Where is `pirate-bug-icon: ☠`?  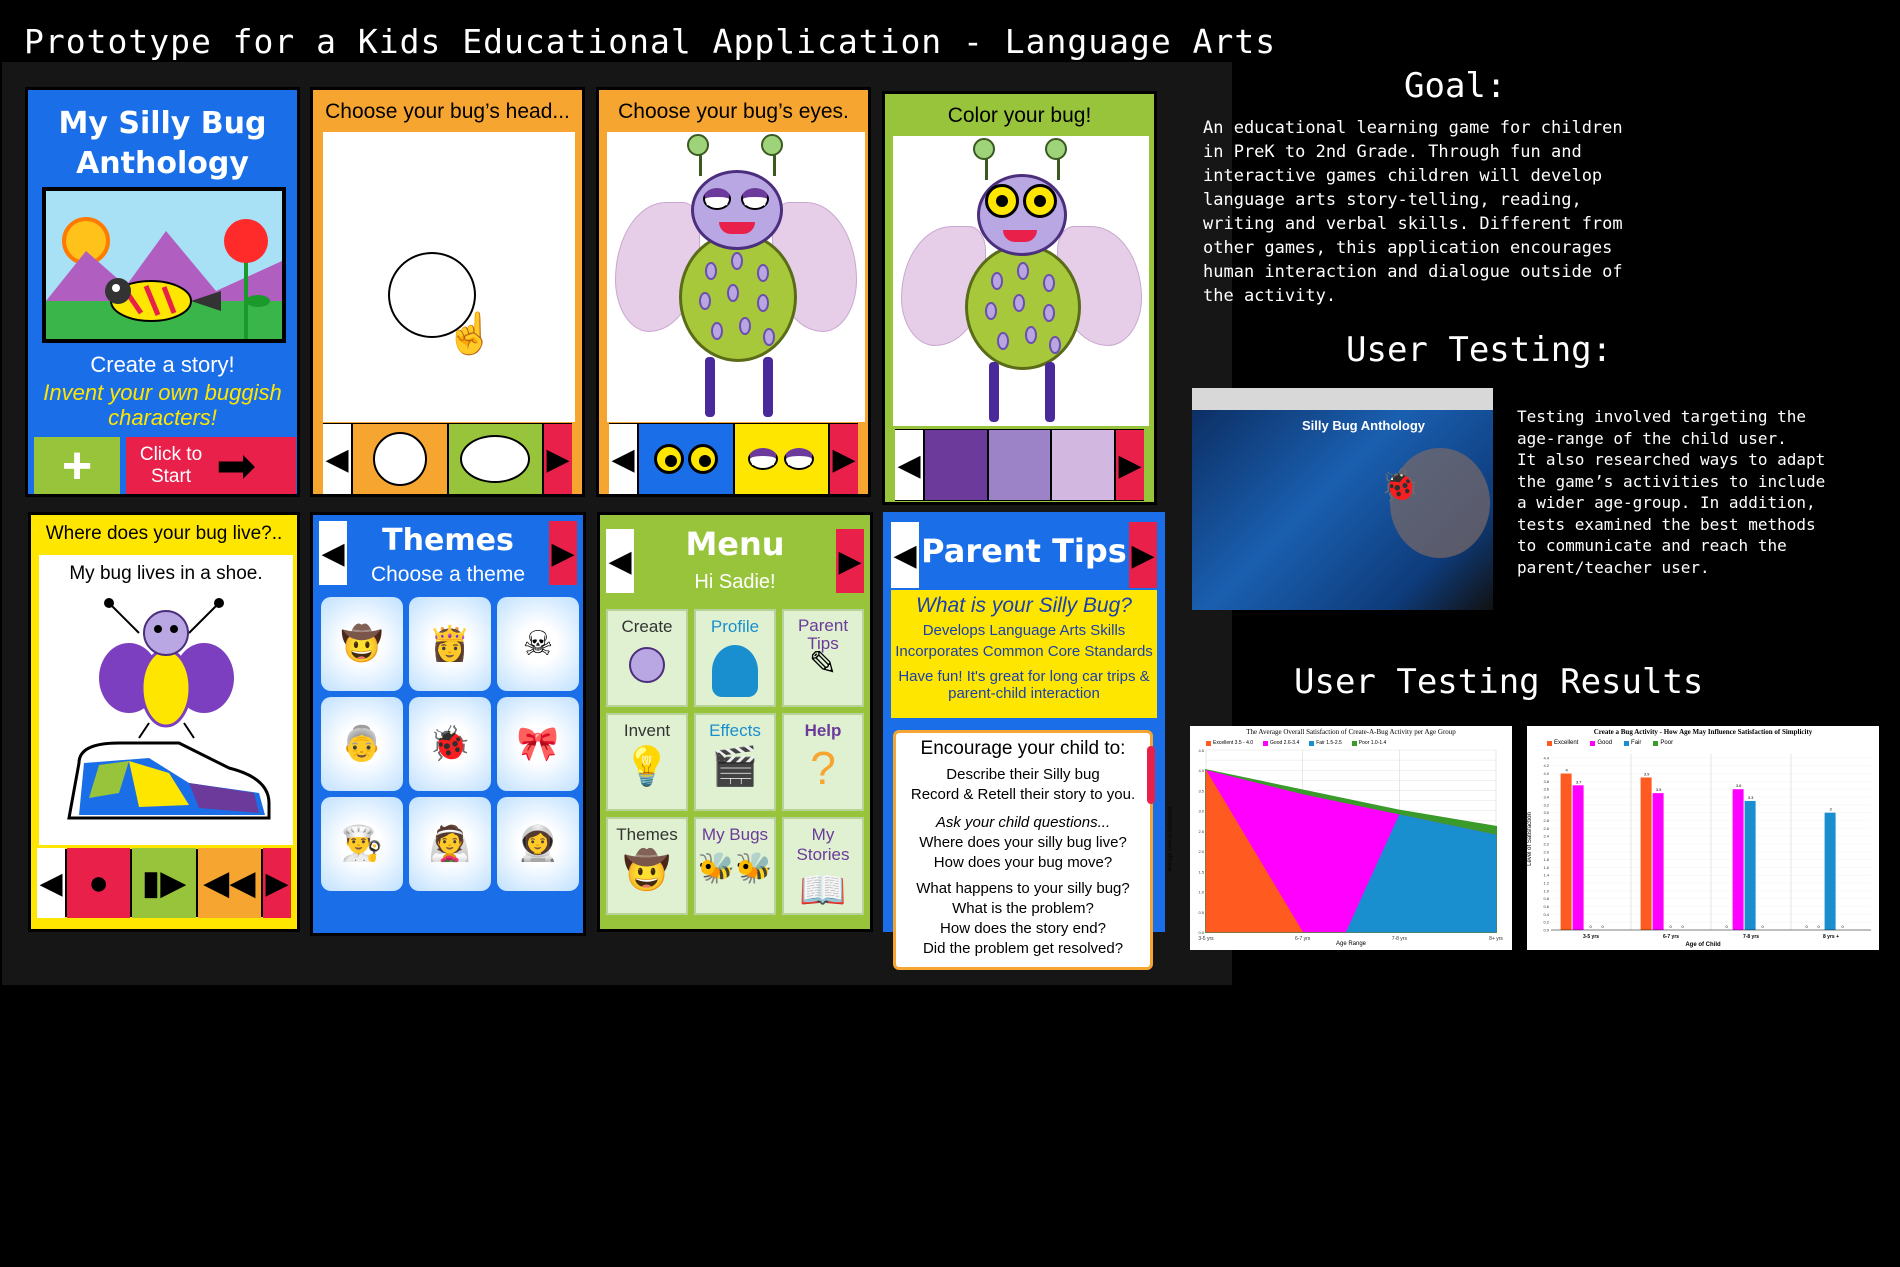
pirate-bug-icon: ☠ is located at coordinates (538, 644).